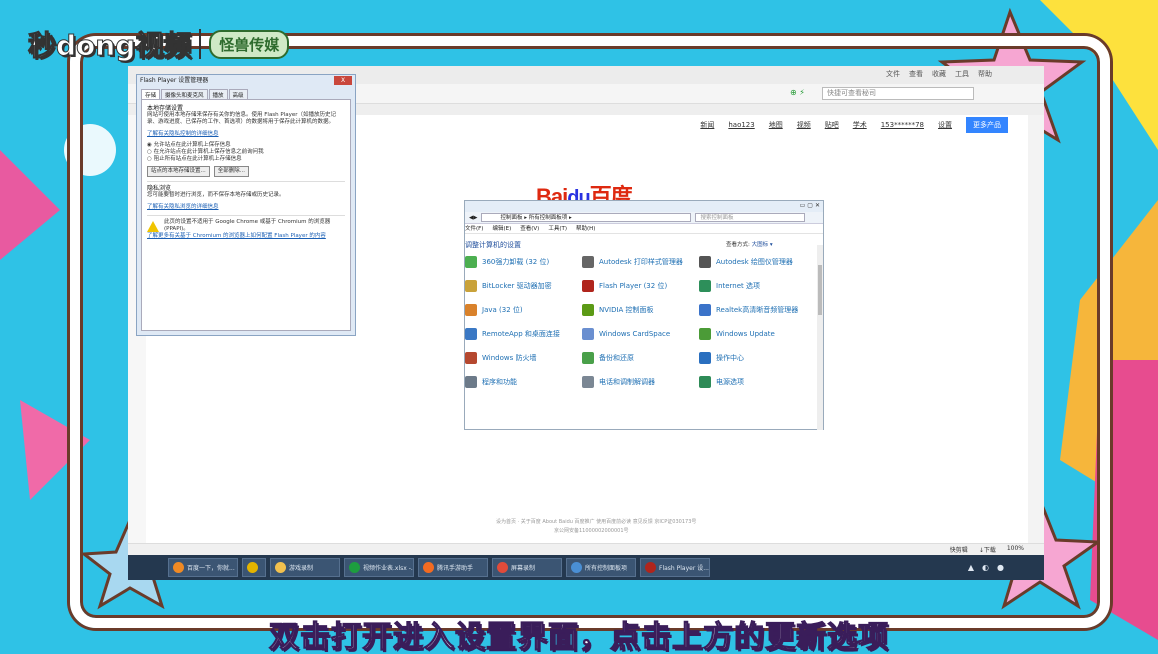  I want to click on taskbar-item: 所有控制面板项, so click(601, 567).